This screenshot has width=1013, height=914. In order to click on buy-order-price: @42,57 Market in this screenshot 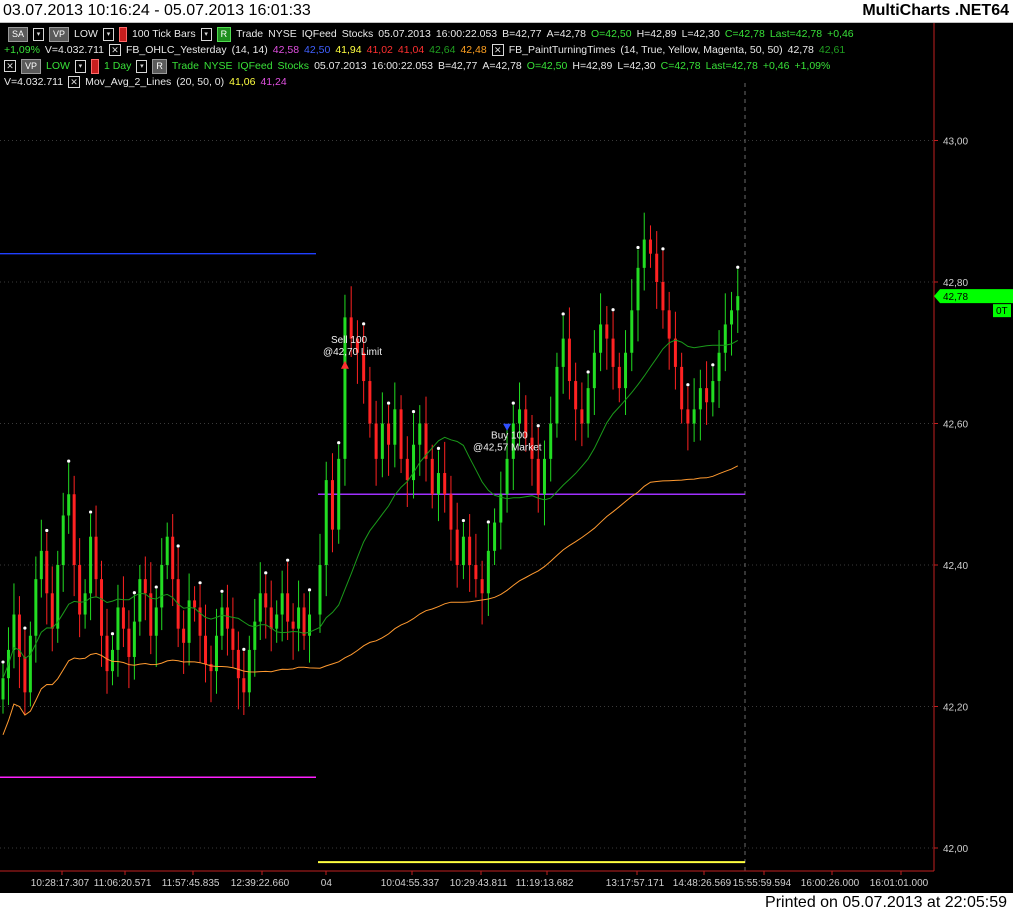, I will do `click(507, 448)`.